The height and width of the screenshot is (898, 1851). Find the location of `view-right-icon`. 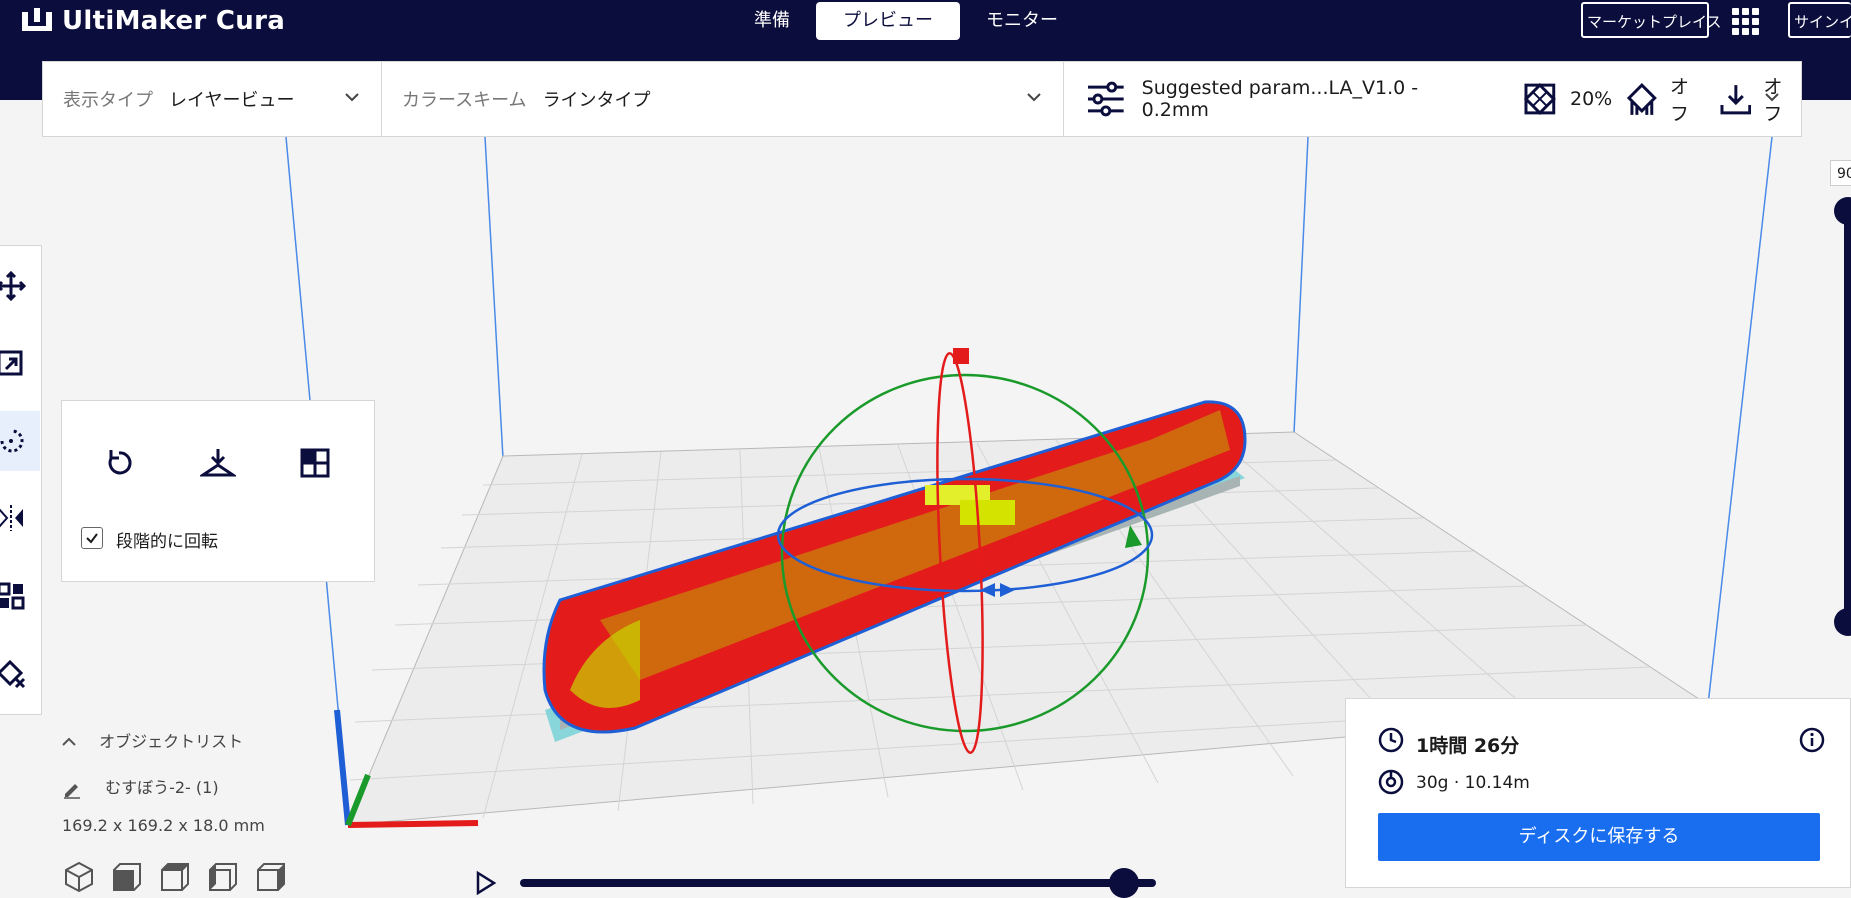

view-right-icon is located at coordinates (271, 877).